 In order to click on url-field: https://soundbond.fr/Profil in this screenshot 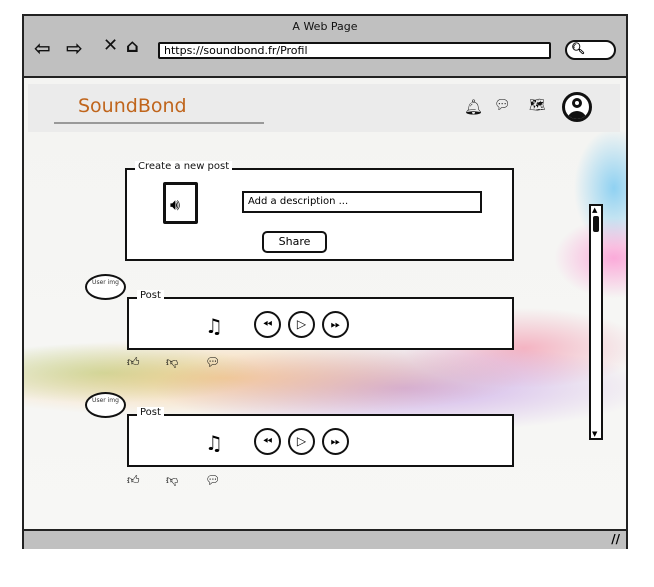, I will do `click(354, 50)`.